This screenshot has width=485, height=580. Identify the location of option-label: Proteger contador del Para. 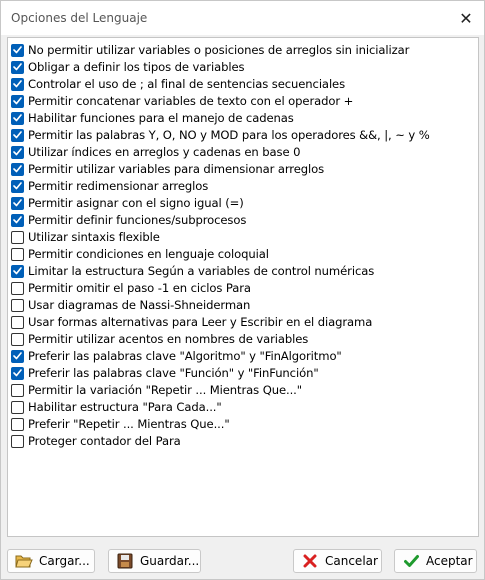
(104, 441).